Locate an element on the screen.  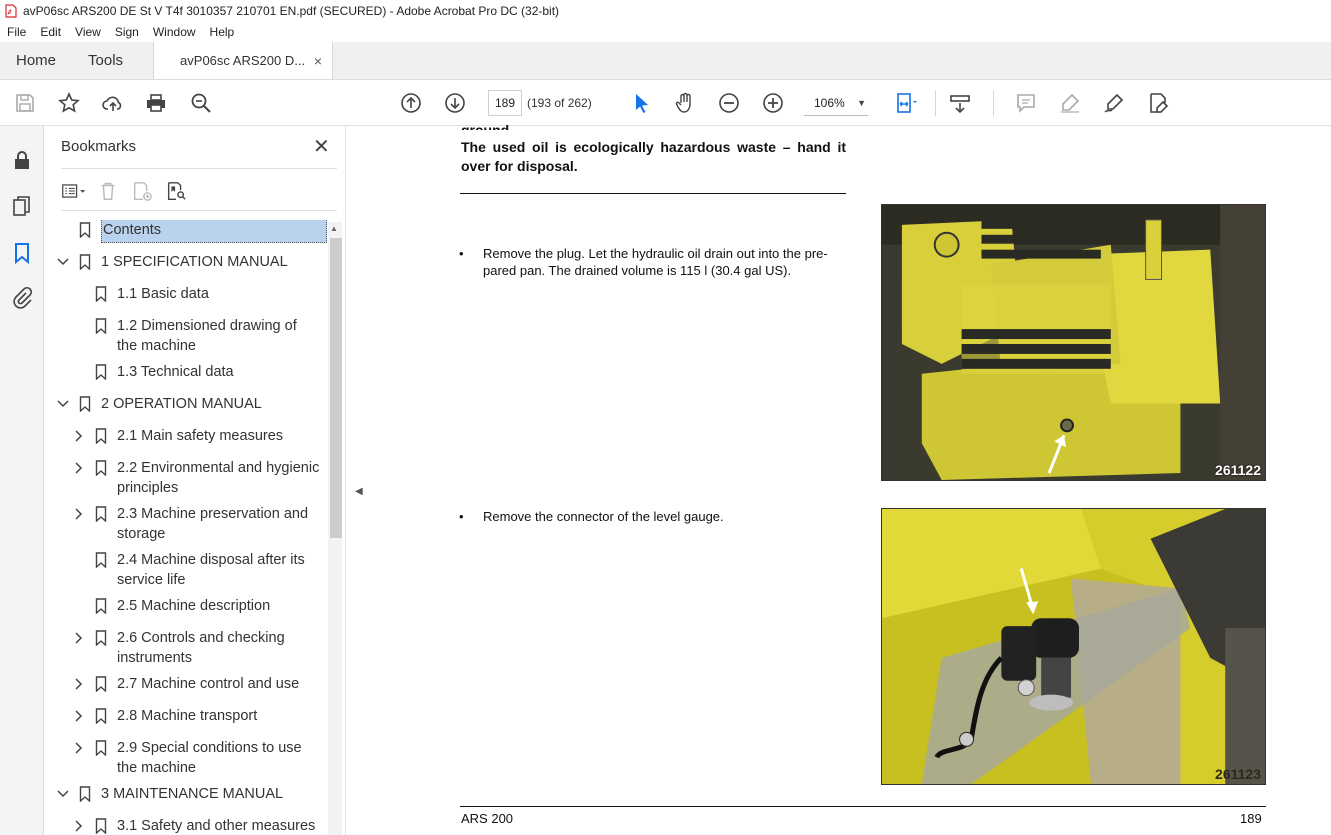
image-number: 261122 is located at coordinates (1238, 470).